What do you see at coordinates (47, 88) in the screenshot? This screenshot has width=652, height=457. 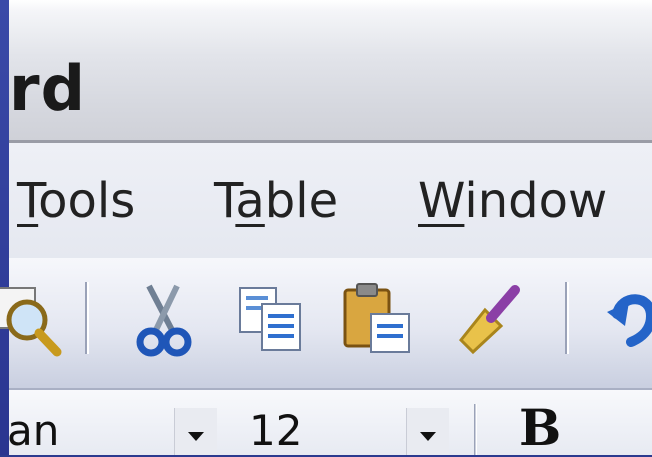 I see `window-title: rd` at bounding box center [47, 88].